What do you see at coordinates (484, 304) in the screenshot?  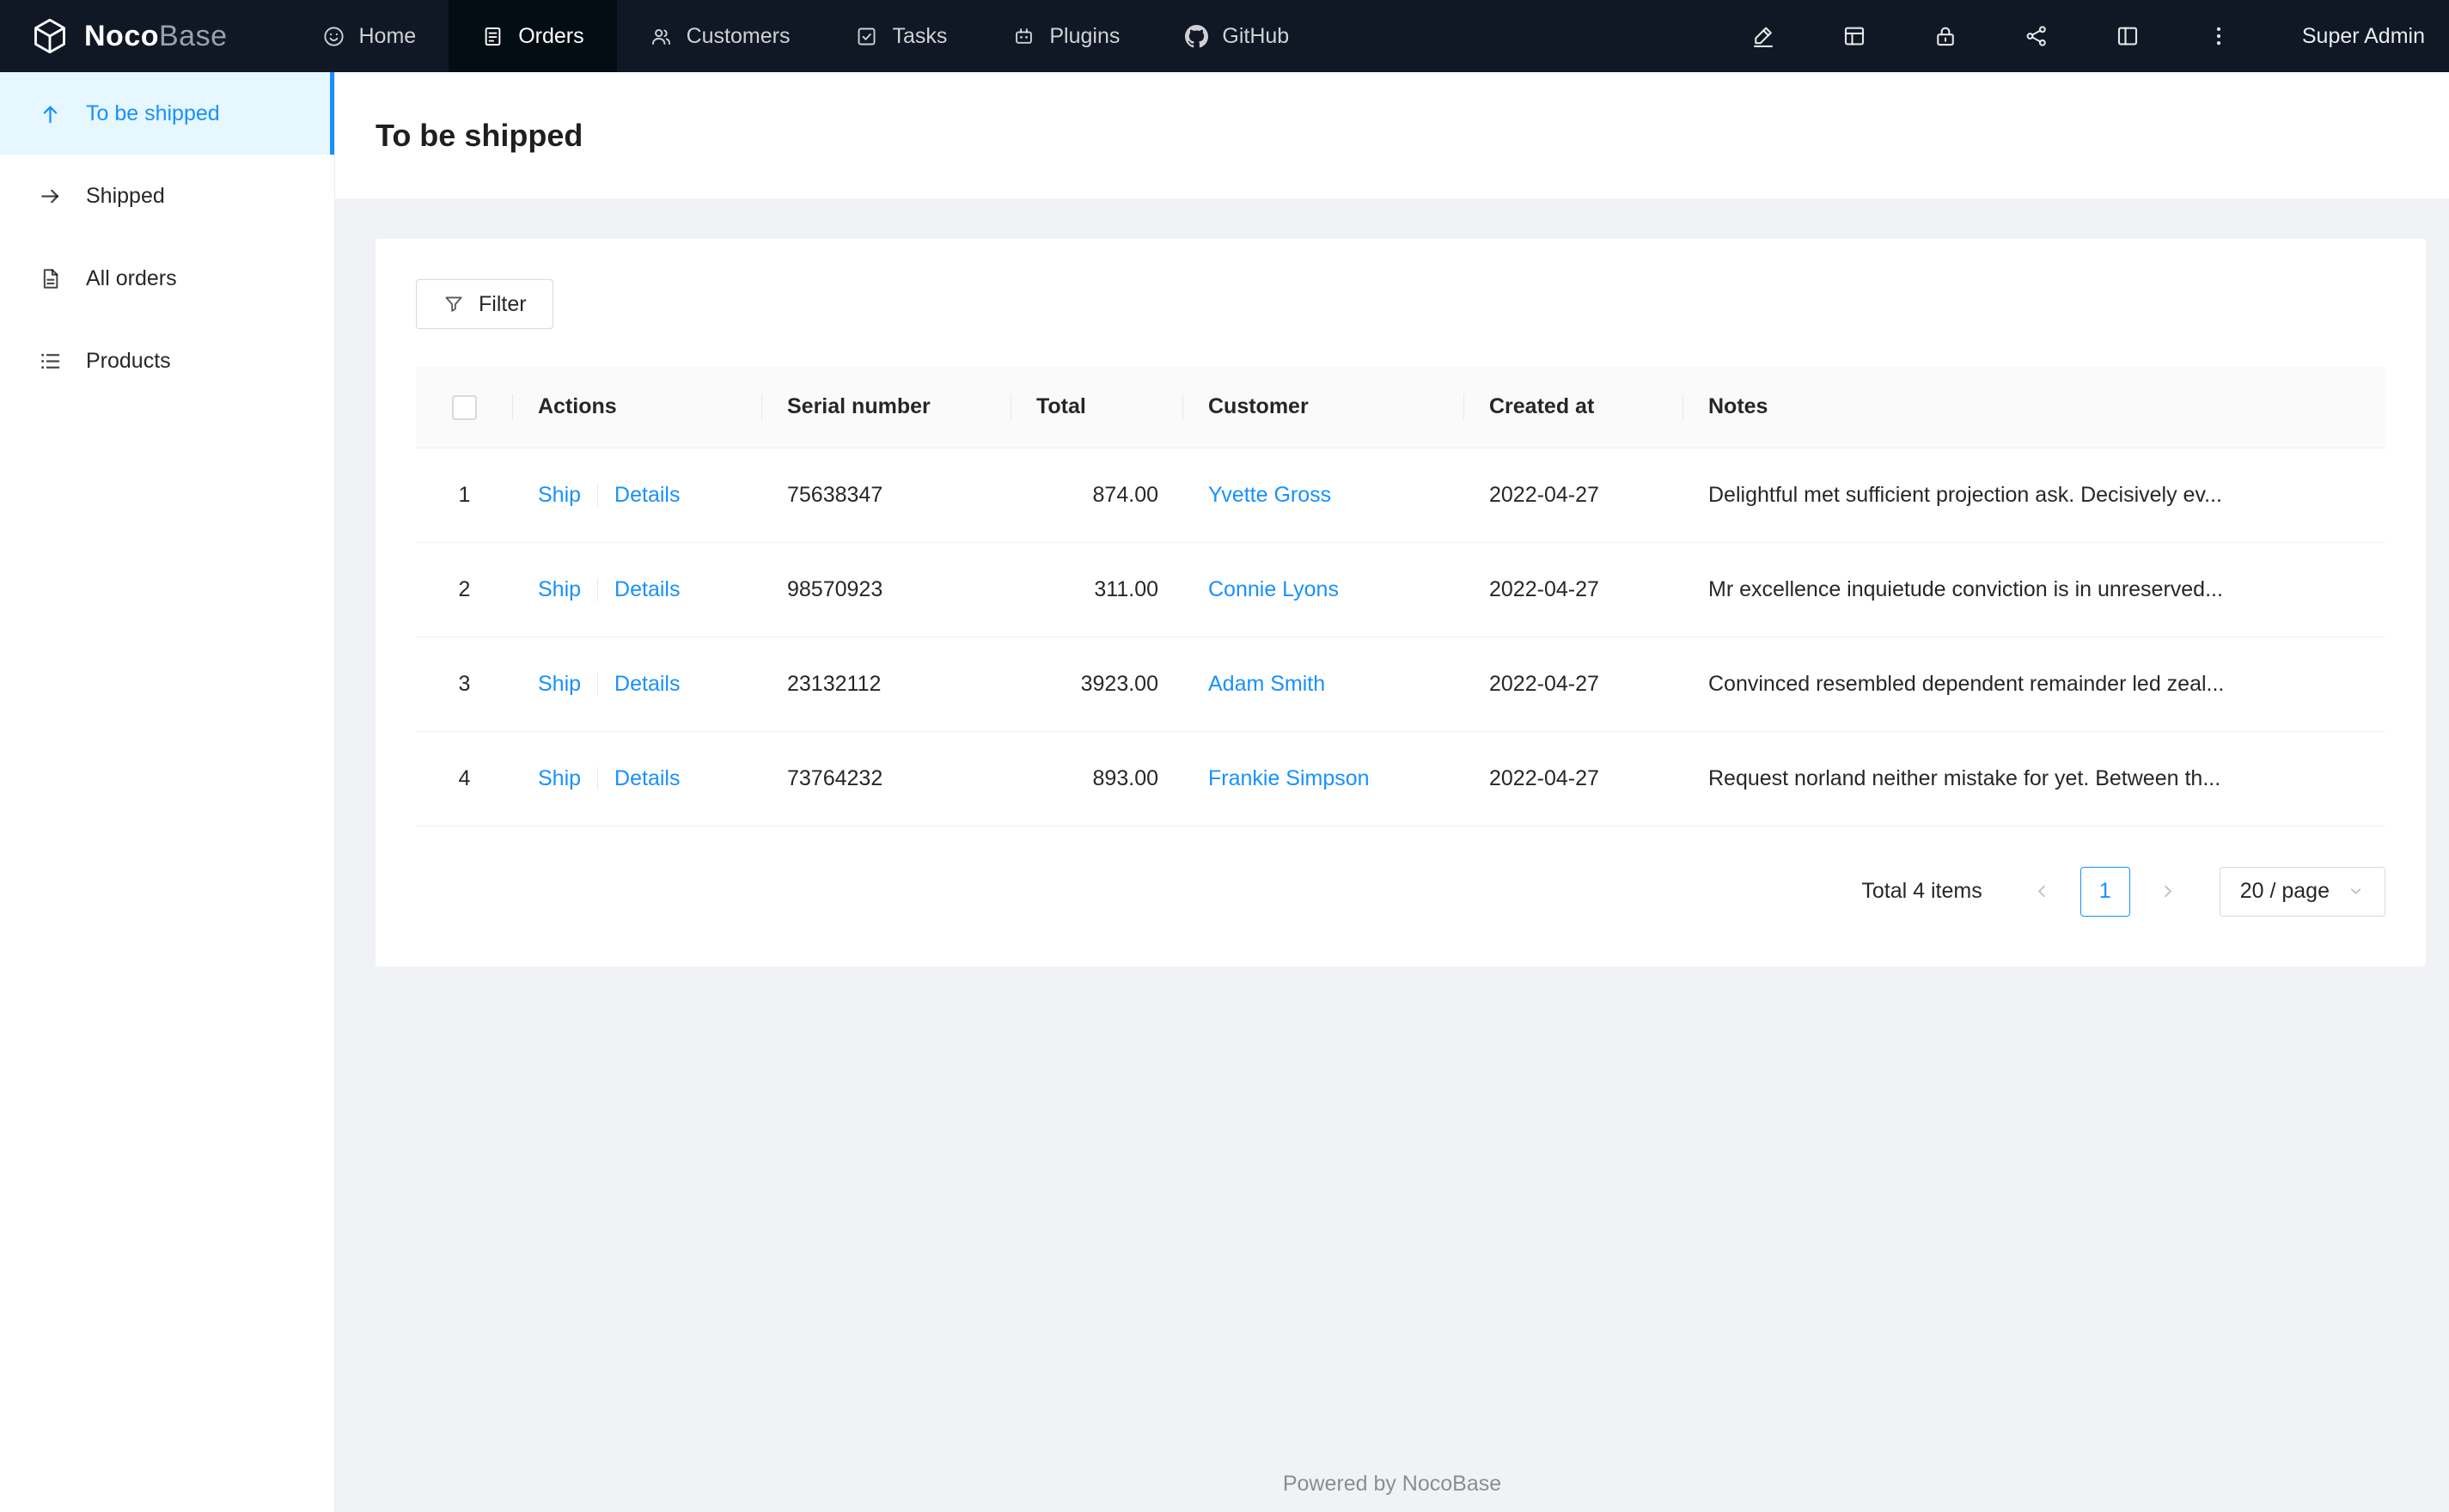 I see `filter-button: Filter` at bounding box center [484, 304].